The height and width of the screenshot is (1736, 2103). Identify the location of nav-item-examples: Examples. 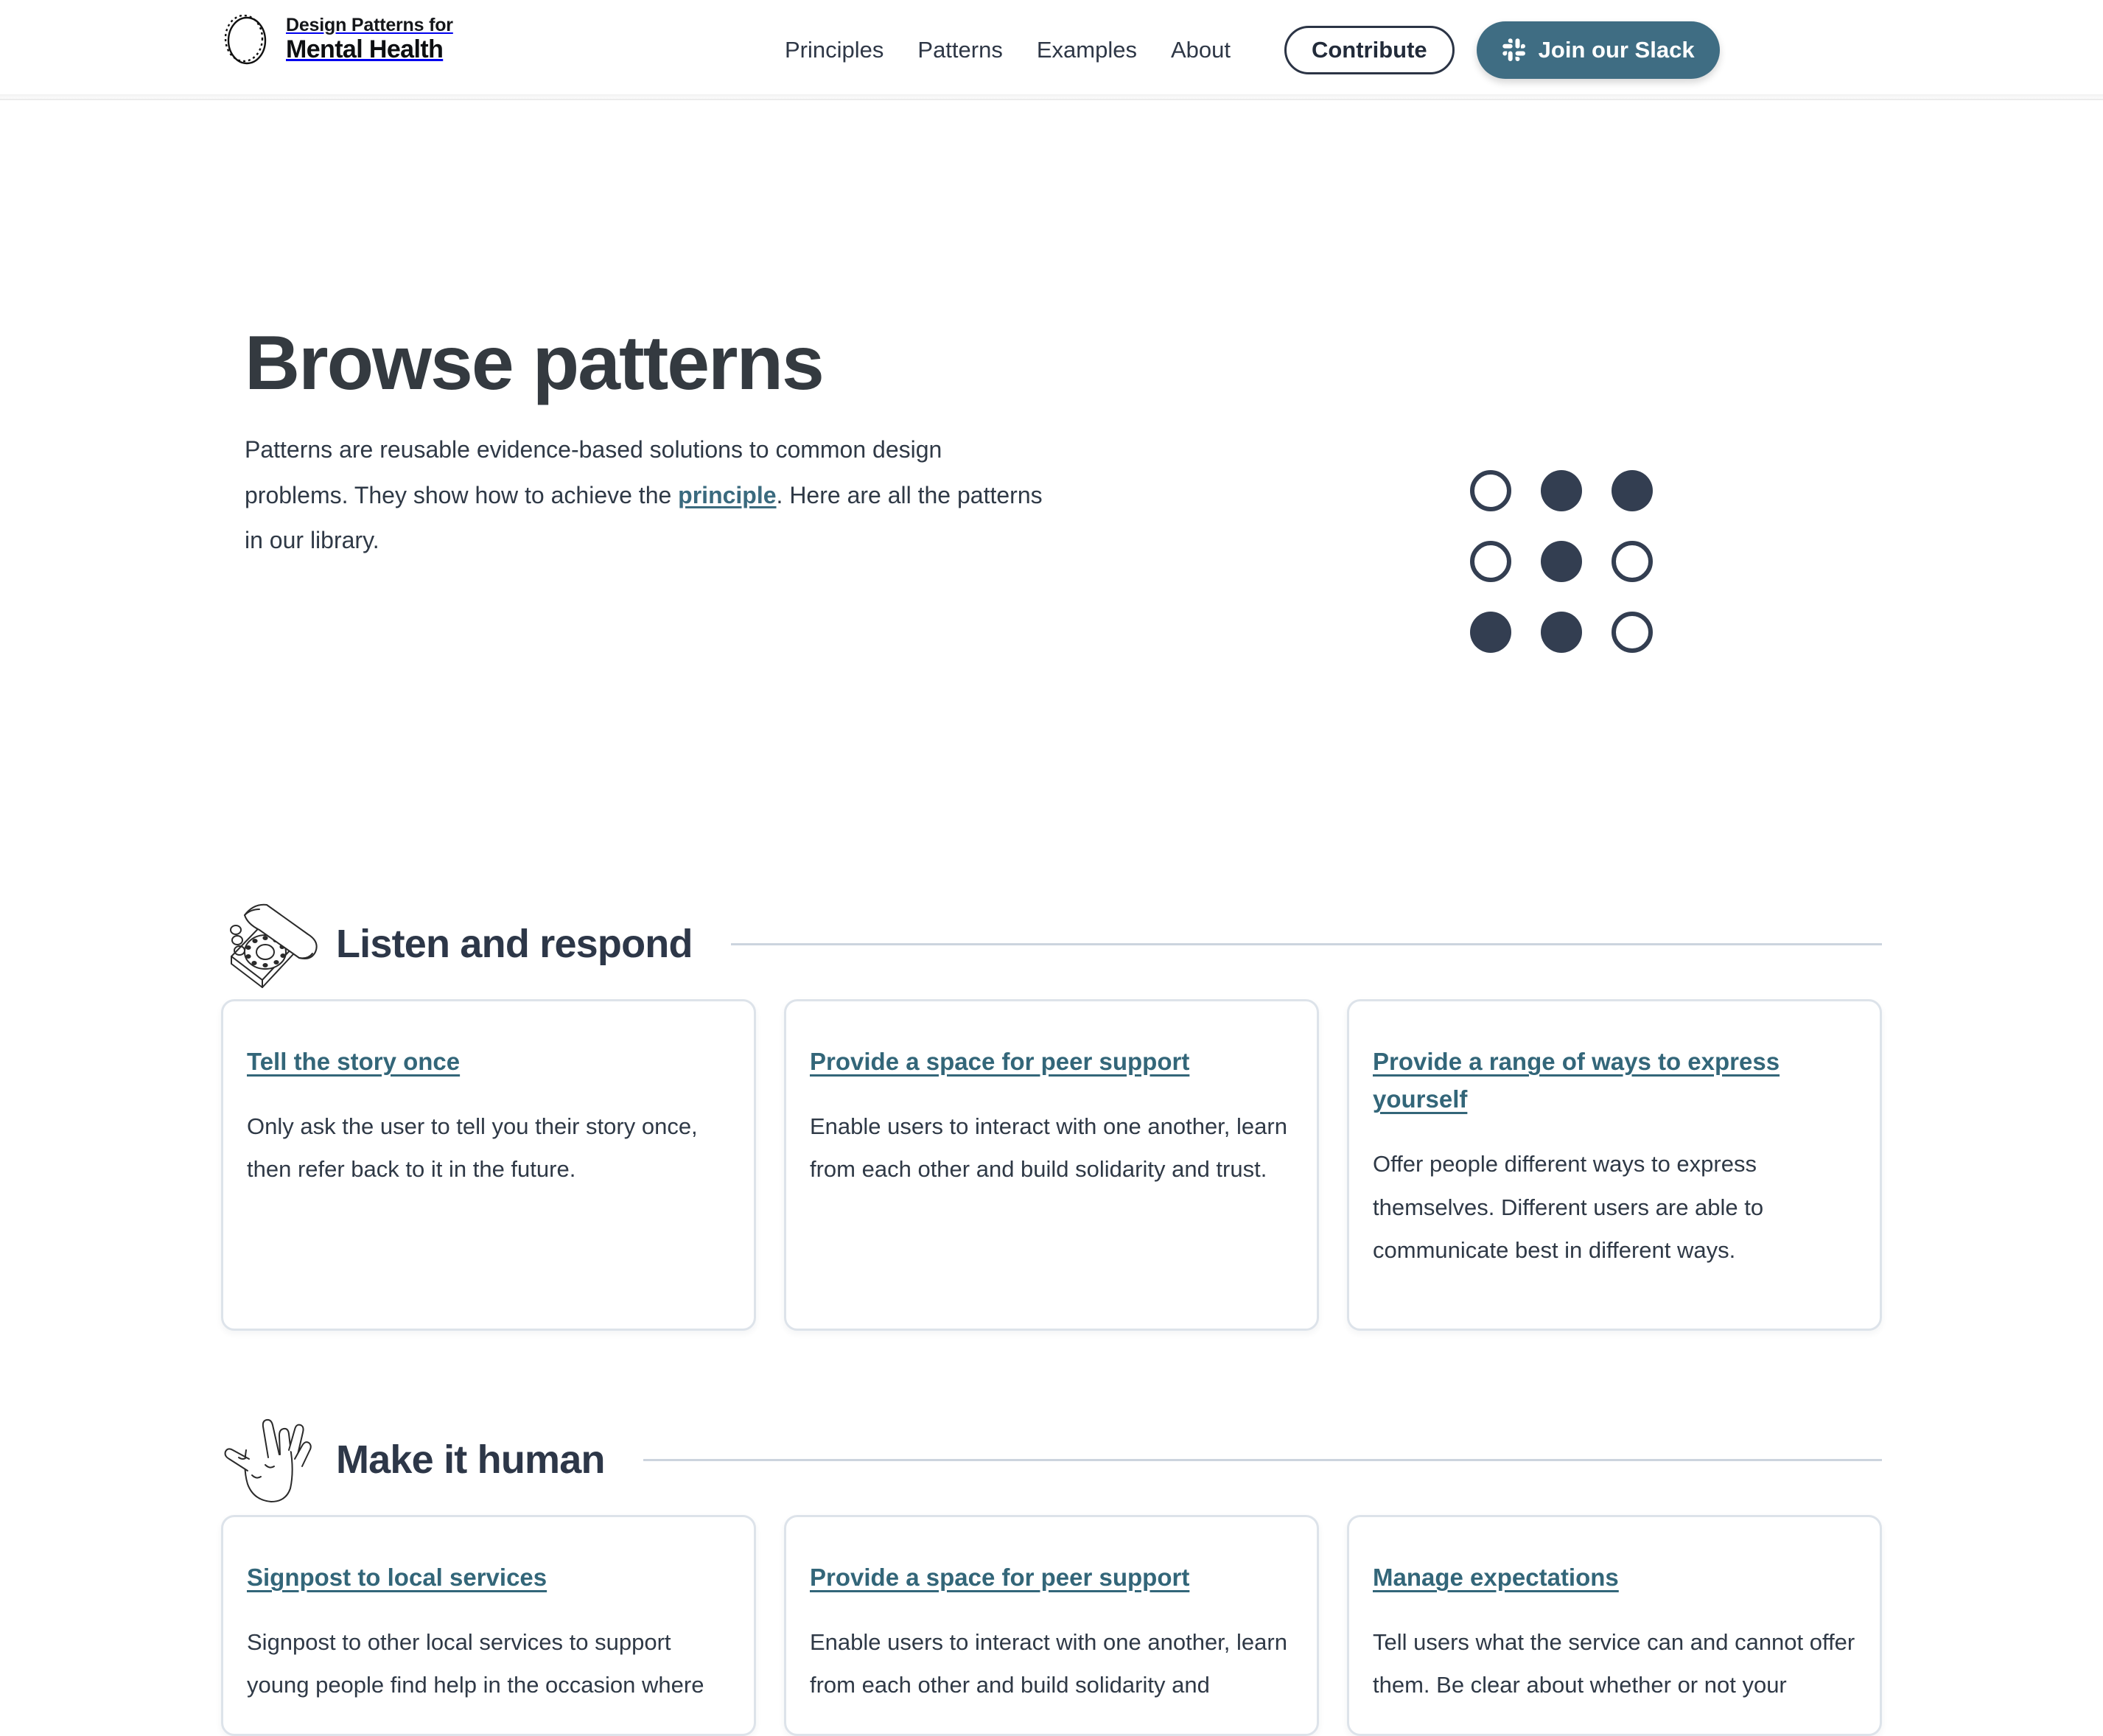
(1087, 50).